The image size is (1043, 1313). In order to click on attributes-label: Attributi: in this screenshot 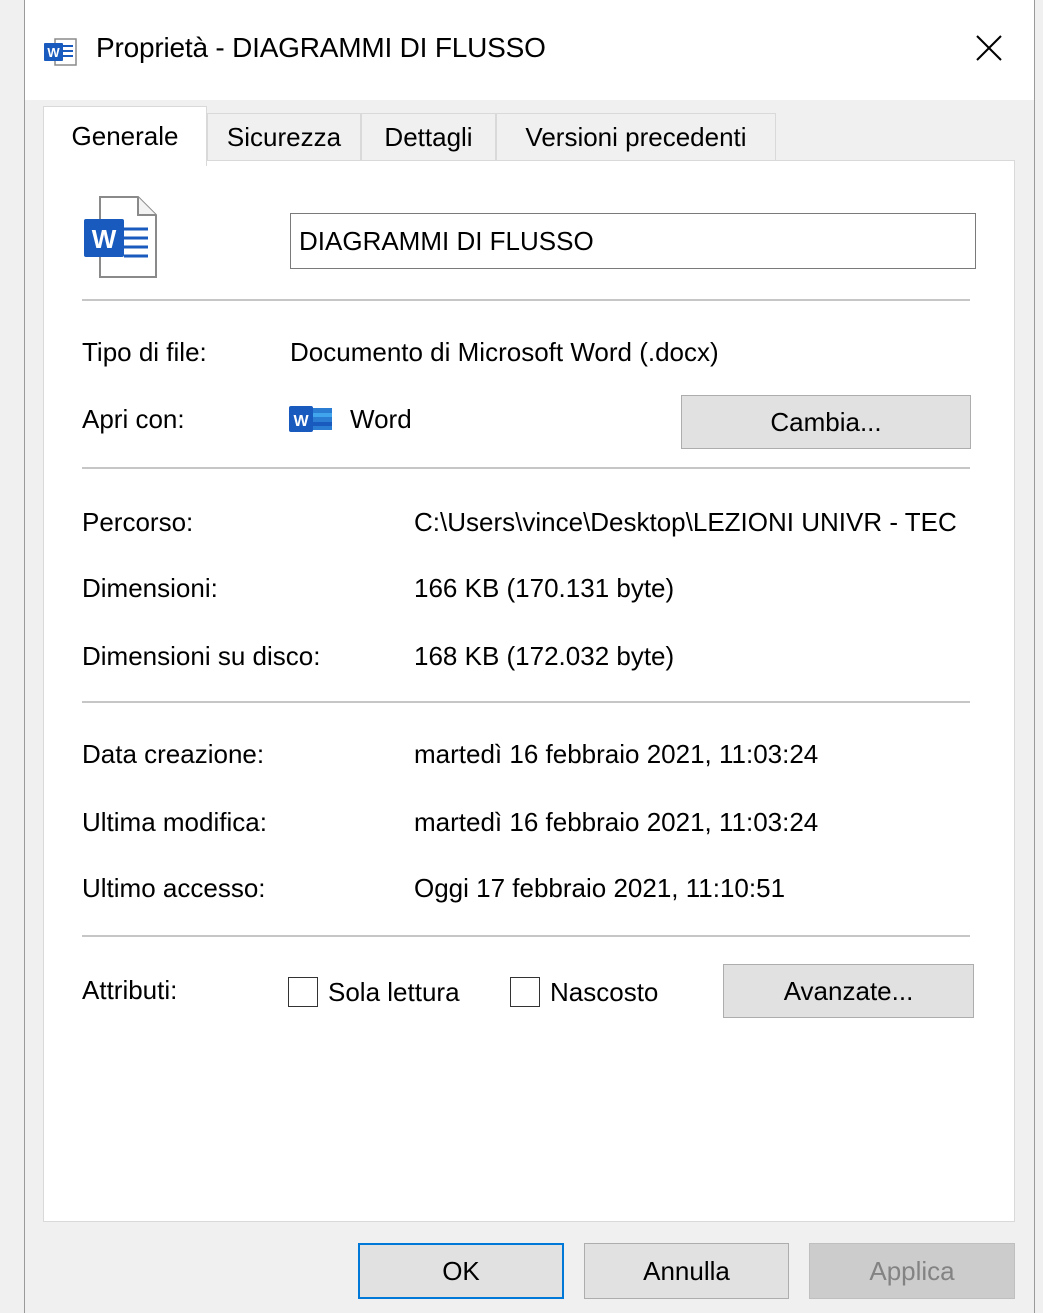, I will do `click(130, 990)`.